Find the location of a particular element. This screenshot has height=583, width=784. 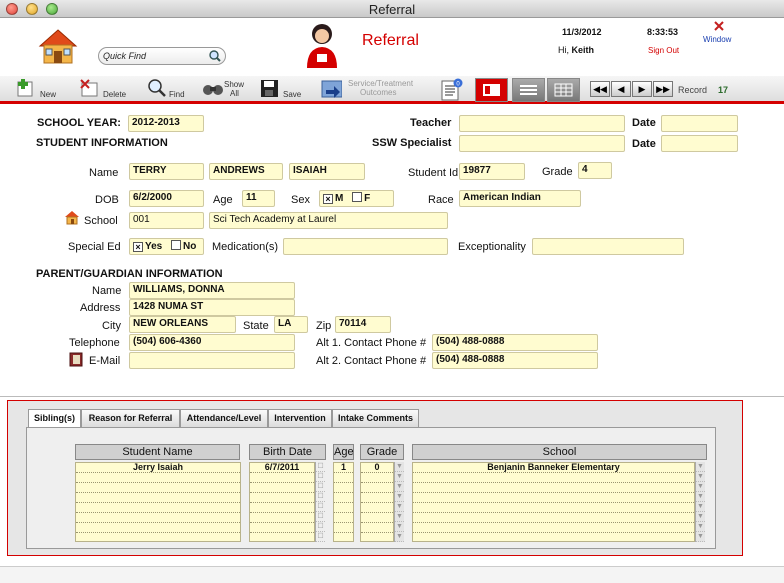

school-name-field: Sci Tech Academy at Laurel is located at coordinates (328, 220).